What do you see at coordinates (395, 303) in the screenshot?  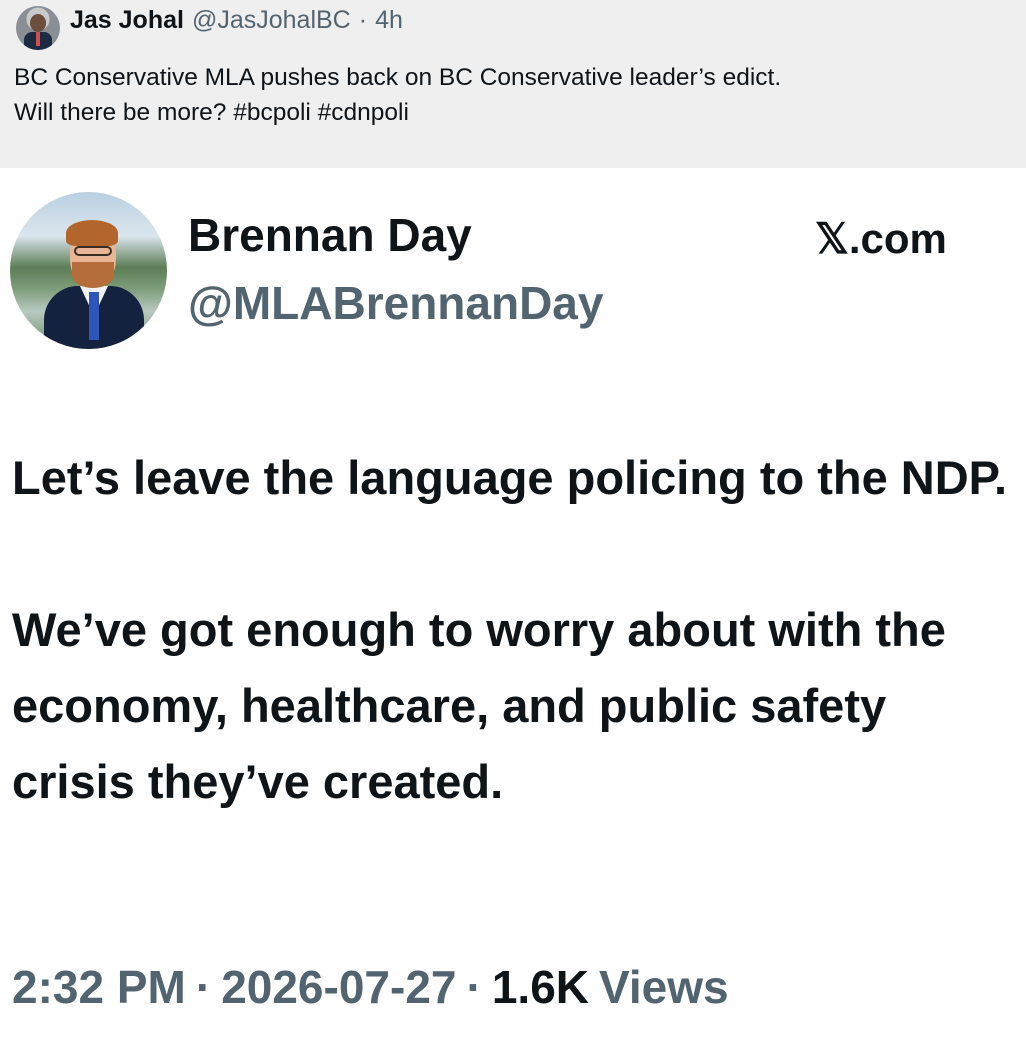 I see `embedded-author-handle: @MLABrennanDay` at bounding box center [395, 303].